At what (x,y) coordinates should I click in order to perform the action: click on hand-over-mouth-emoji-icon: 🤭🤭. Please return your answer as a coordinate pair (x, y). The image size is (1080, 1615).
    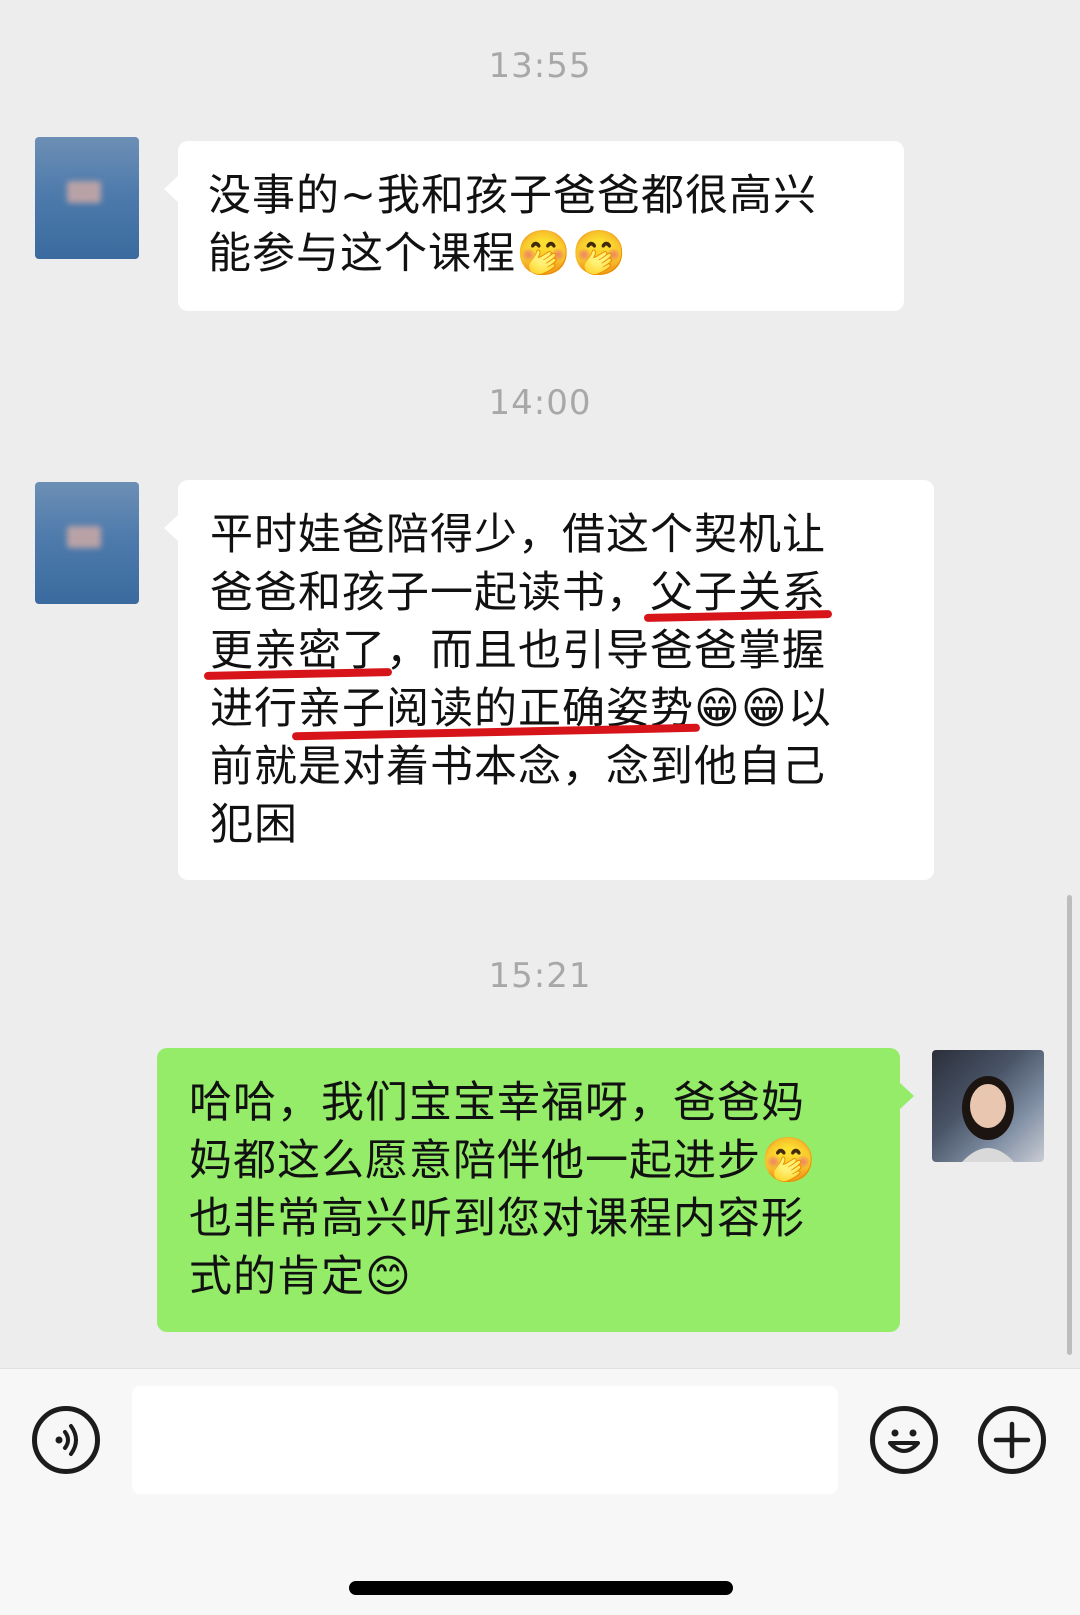
    Looking at the image, I should click on (572, 253).